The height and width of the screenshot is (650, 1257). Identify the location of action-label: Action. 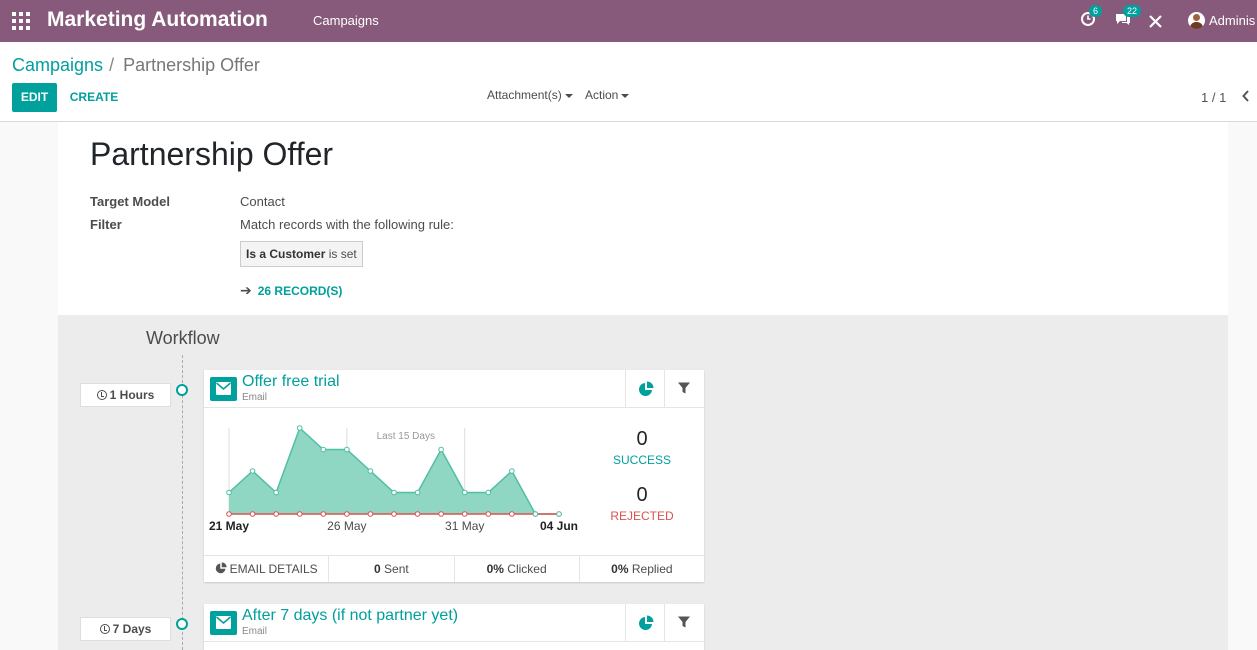
(602, 95).